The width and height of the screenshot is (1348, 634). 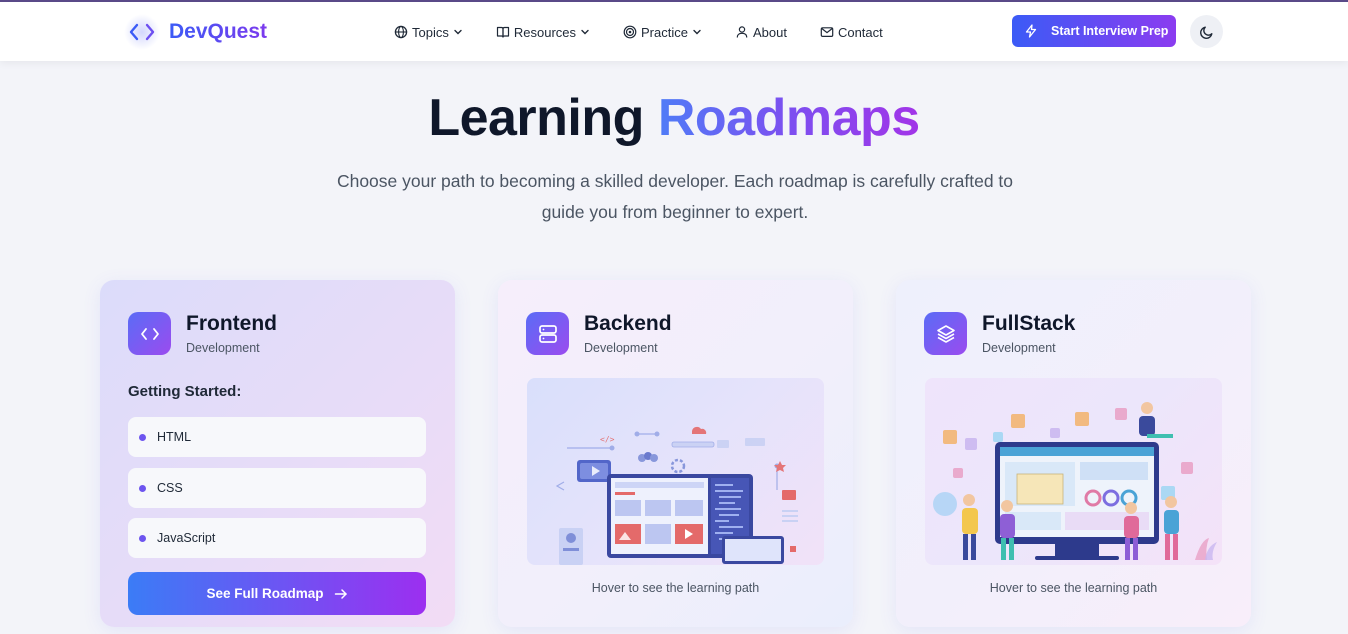 What do you see at coordinates (628, 323) in the screenshot?
I see `card-title: Backend` at bounding box center [628, 323].